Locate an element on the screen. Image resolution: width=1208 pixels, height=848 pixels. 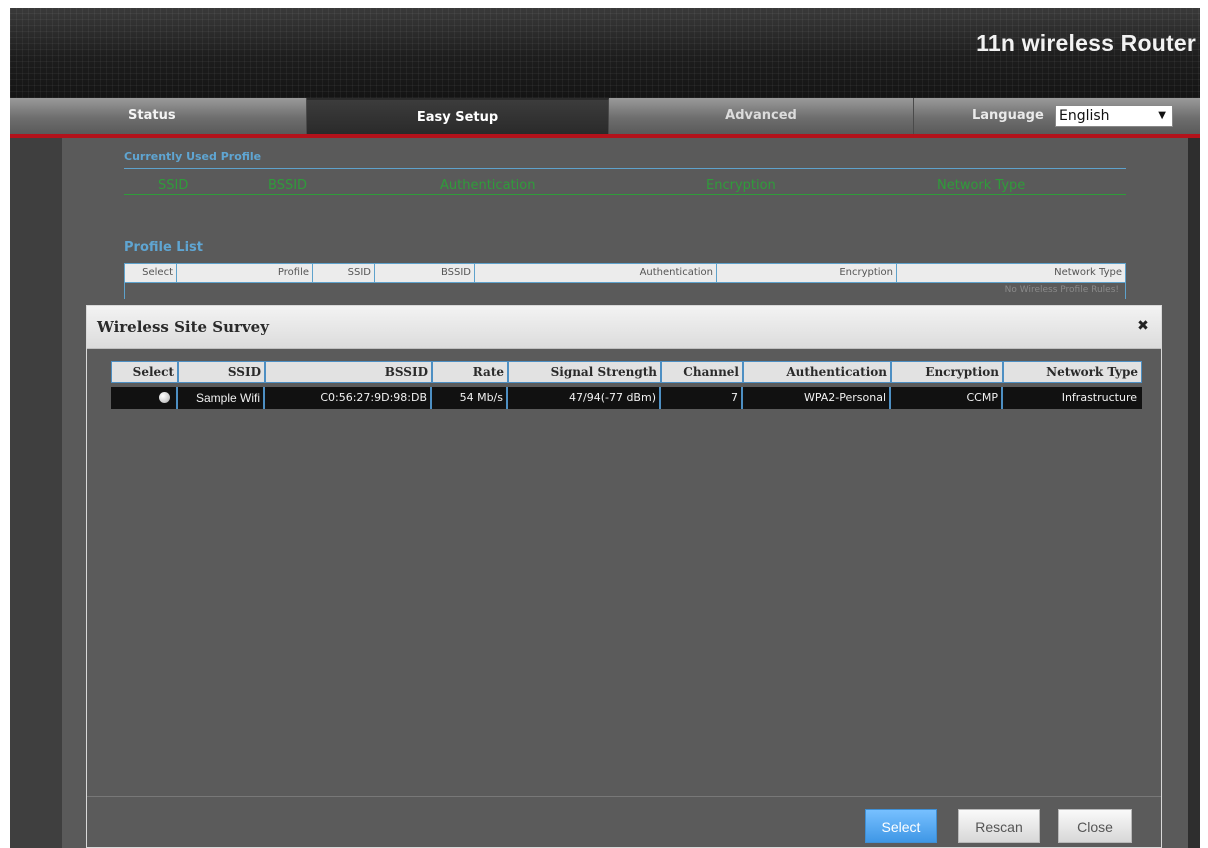
row-rate: 54 Mb/s is located at coordinates (470, 398).